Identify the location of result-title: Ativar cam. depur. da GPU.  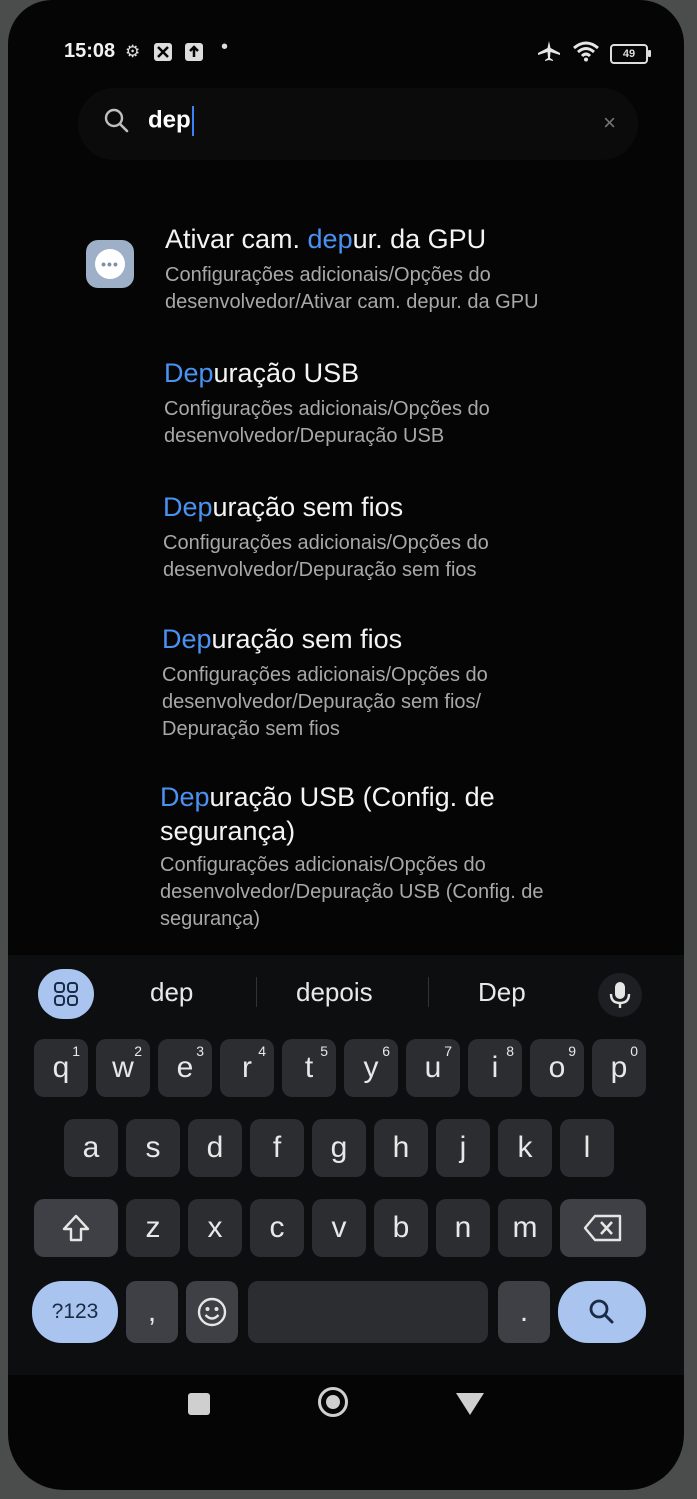
(326, 239).